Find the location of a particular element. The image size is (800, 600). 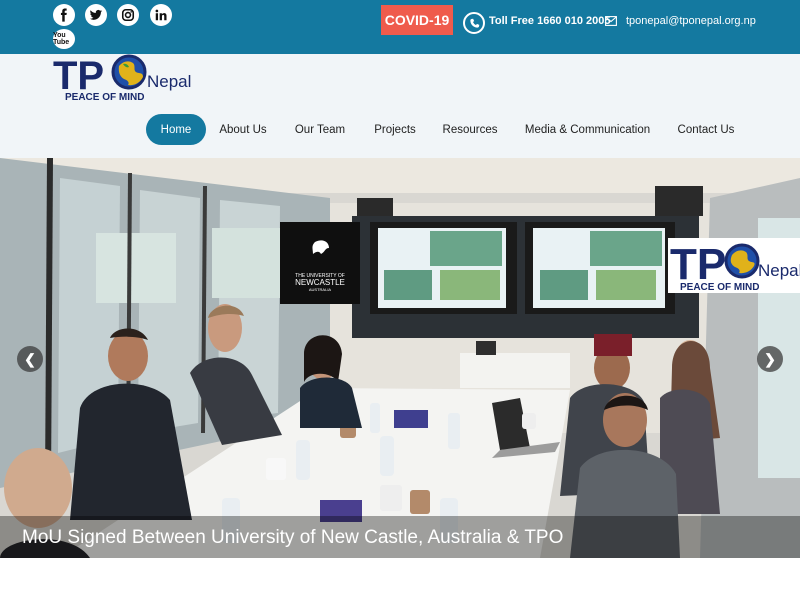

phone-icon is located at coordinates (474, 23).